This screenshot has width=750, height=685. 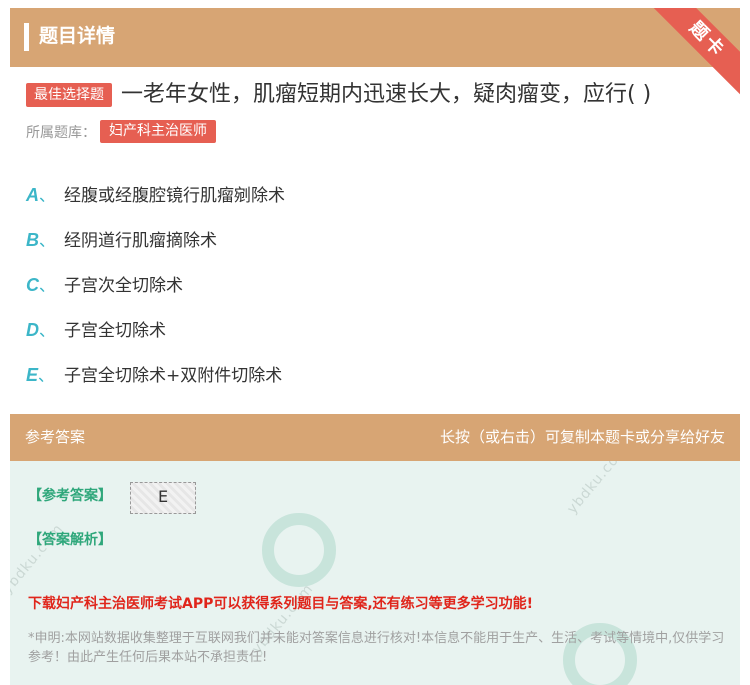 What do you see at coordinates (173, 376) in the screenshot?
I see `option-text: 子宫全切除术+双附件切除术` at bounding box center [173, 376].